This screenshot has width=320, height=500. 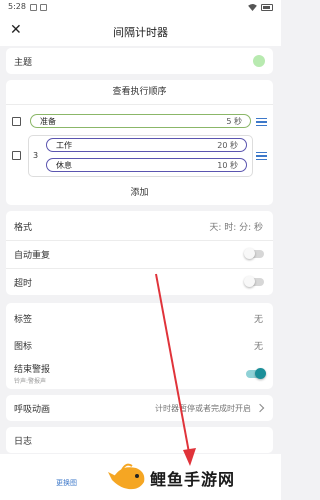 I want to click on status-bar: 5:28, so click(x=140, y=8).